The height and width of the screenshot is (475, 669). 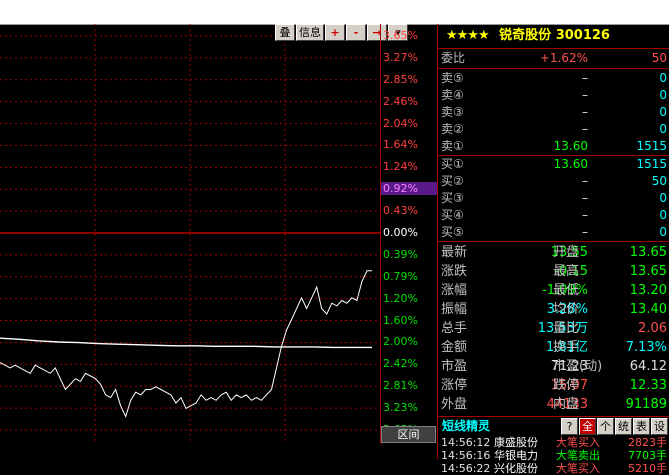 I want to click on zoom-out-button: -, so click(x=356, y=32).